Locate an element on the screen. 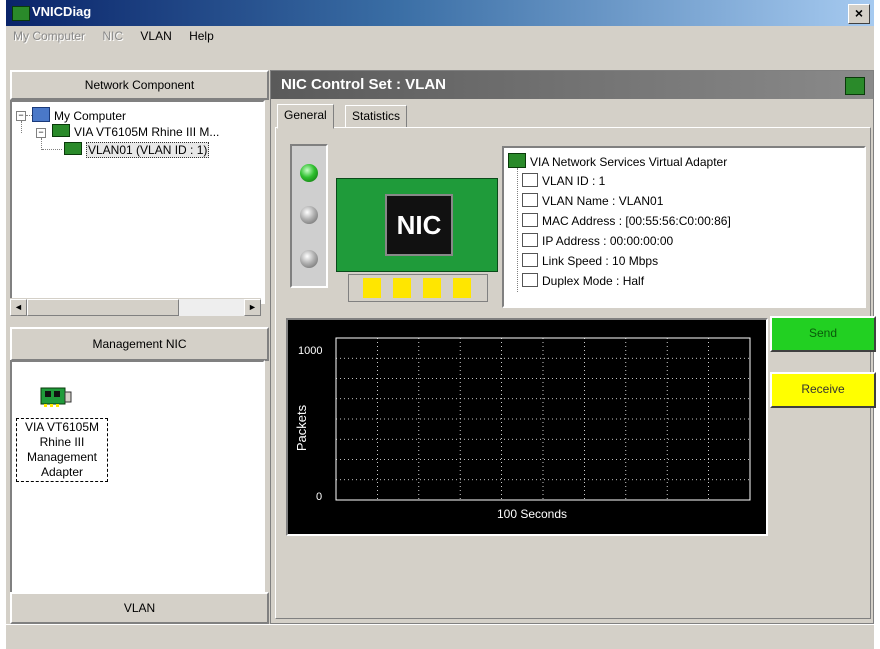  x-axis-label: 100 Seconds is located at coordinates (532, 514).